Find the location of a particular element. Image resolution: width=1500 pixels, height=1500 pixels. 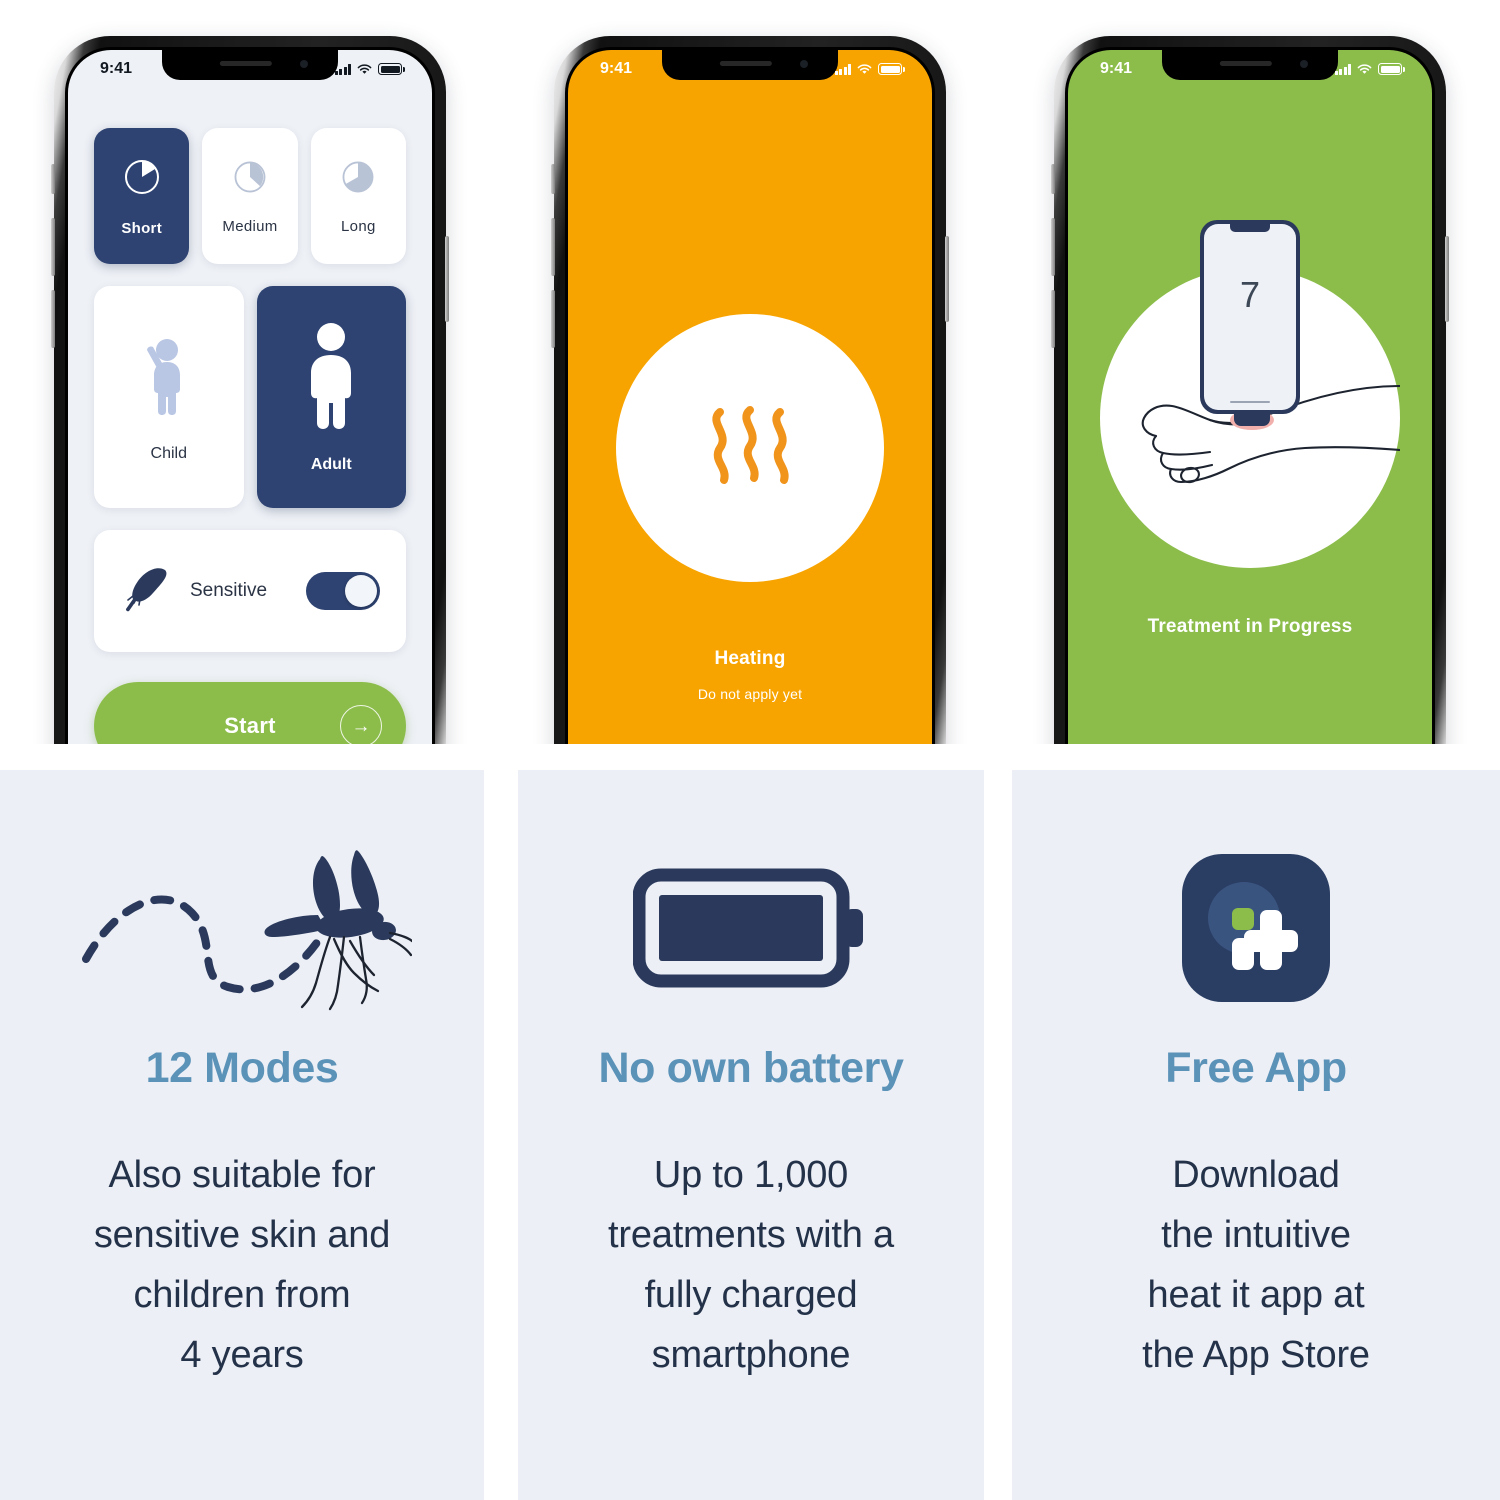

child-figure-icon is located at coordinates (169, 377).